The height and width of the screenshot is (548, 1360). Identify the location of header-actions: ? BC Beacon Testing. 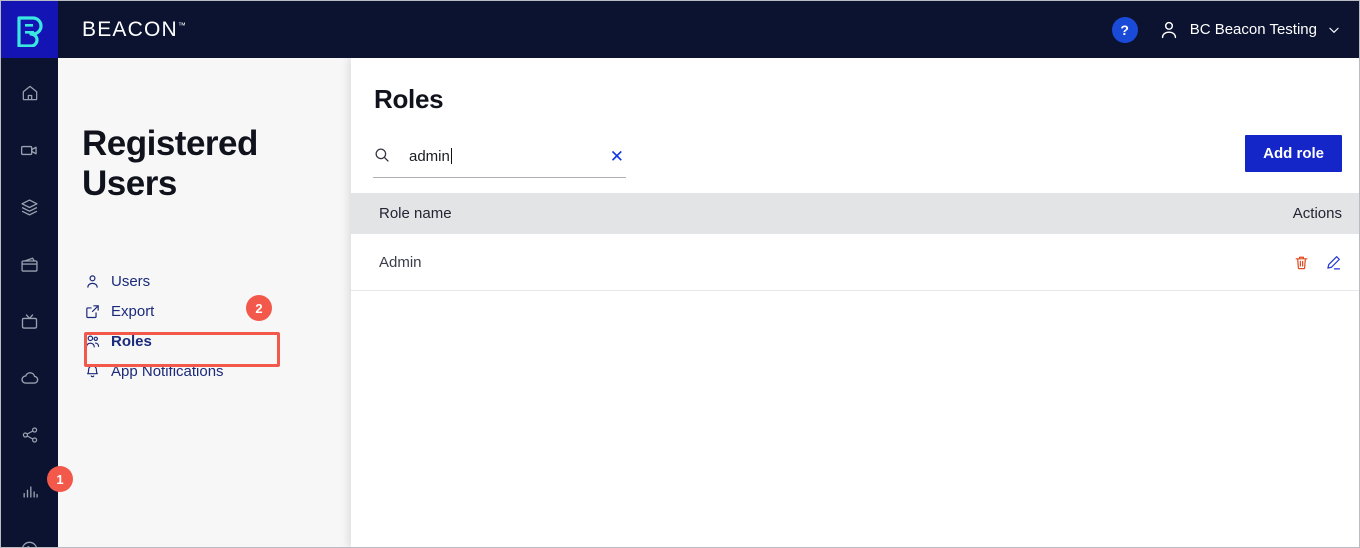
(1235, 29).